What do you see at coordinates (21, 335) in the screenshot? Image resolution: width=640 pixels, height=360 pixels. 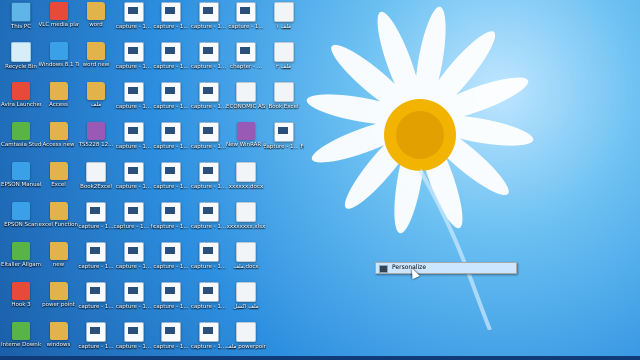 I see `desktop-icon: Inteme Download` at bounding box center [21, 335].